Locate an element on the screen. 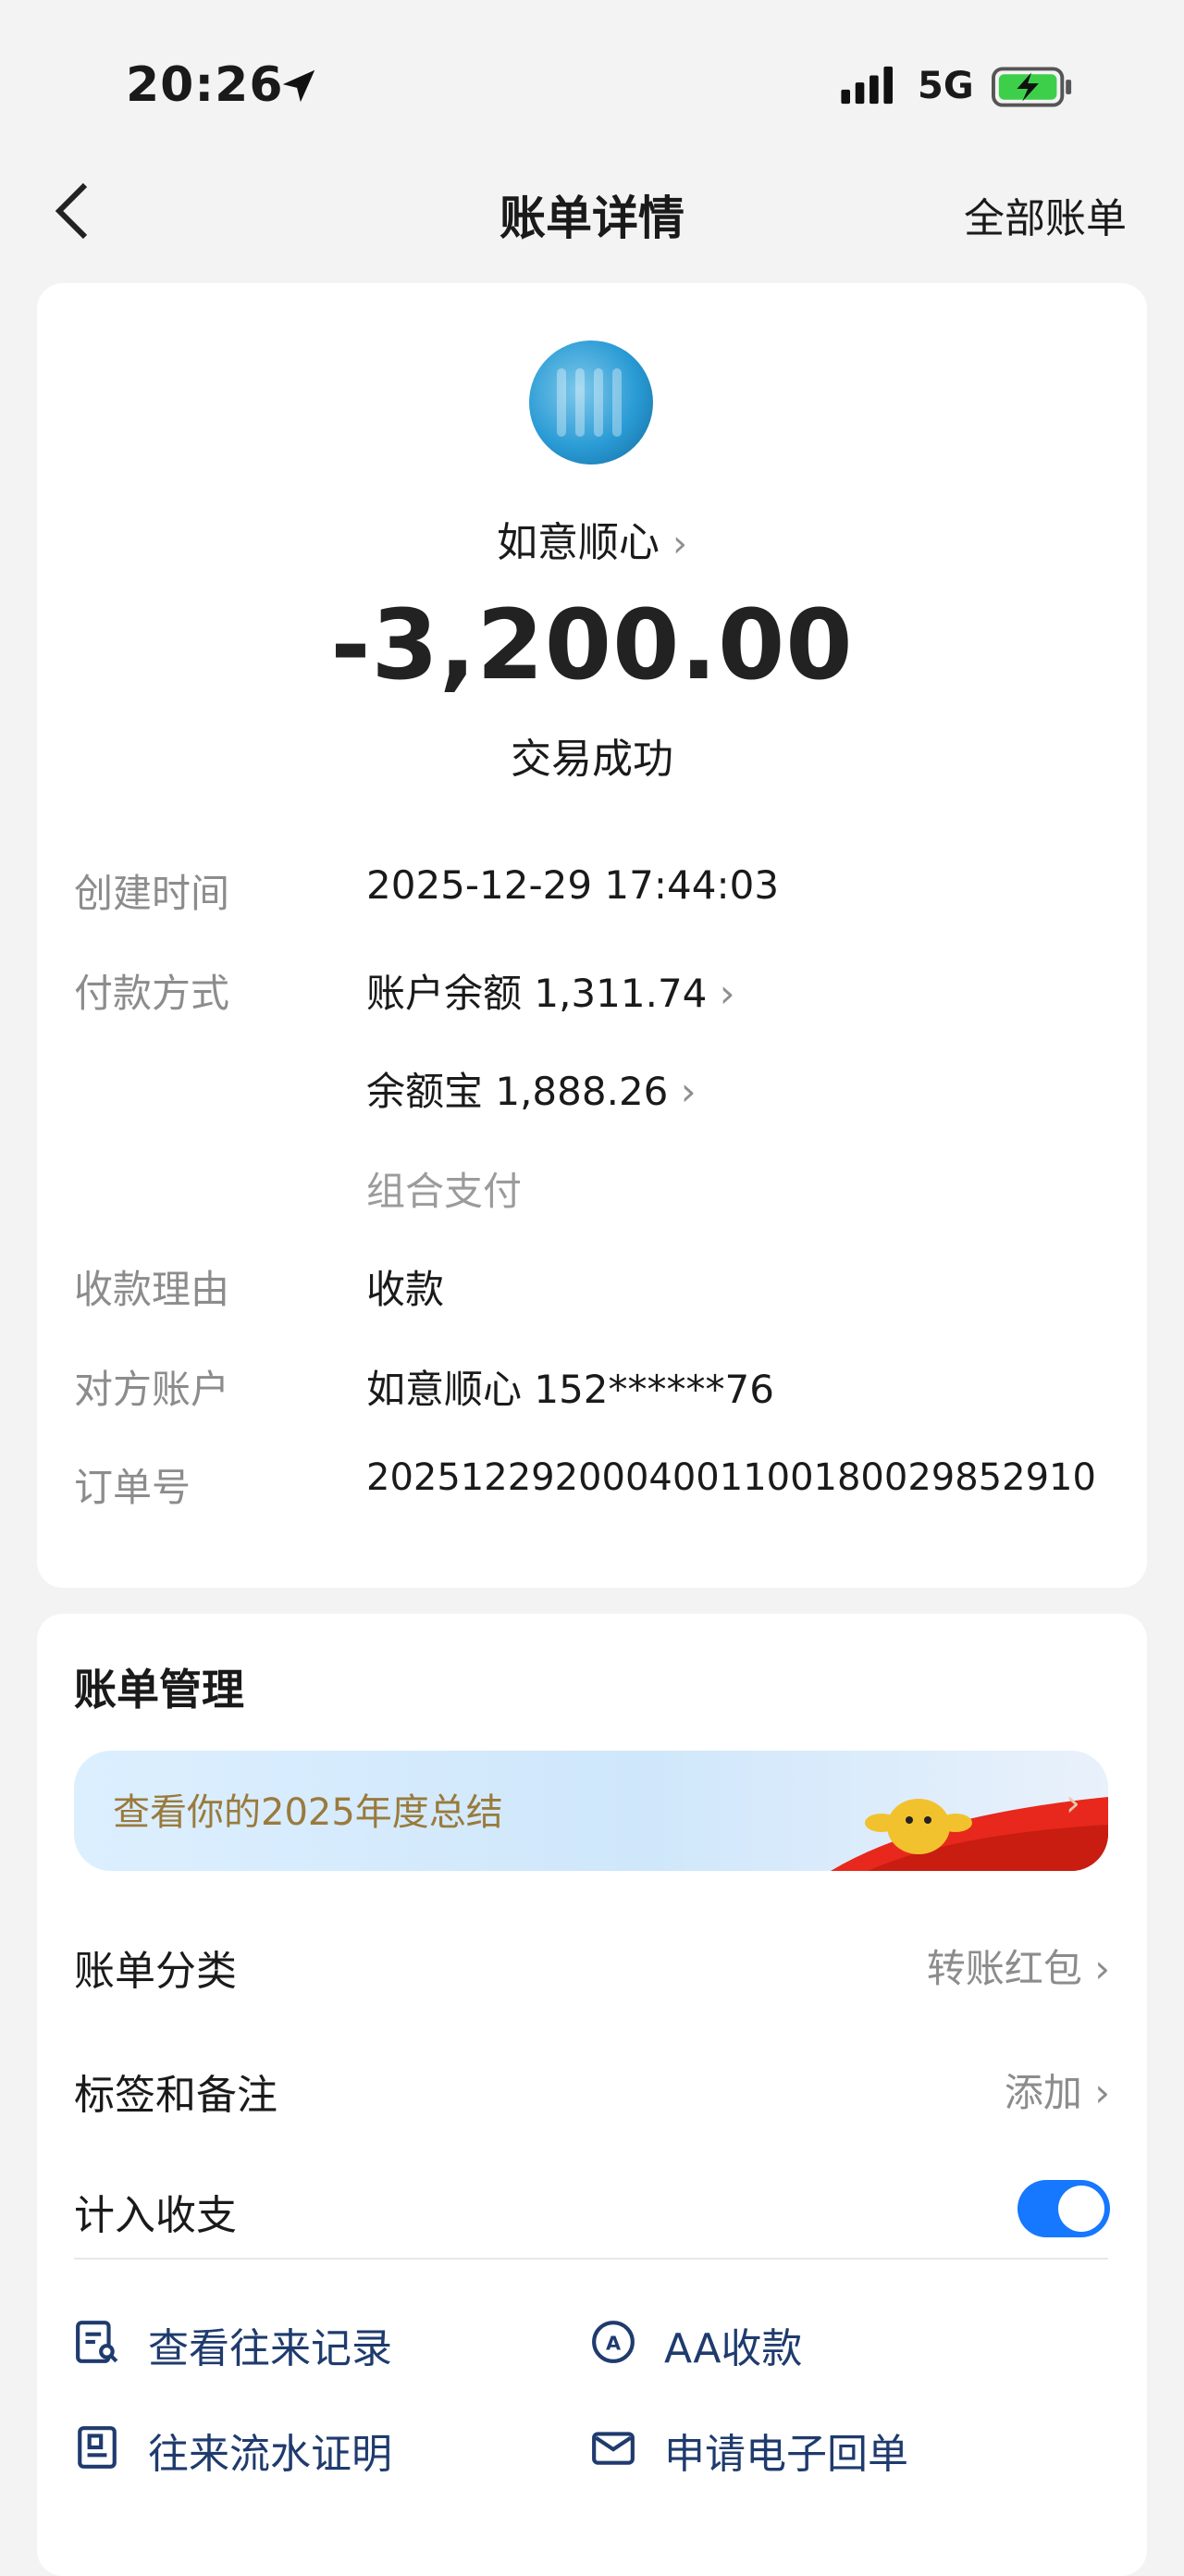 The width and height of the screenshot is (1184, 2576). order-number-label: 订单号 is located at coordinates (133, 1488).